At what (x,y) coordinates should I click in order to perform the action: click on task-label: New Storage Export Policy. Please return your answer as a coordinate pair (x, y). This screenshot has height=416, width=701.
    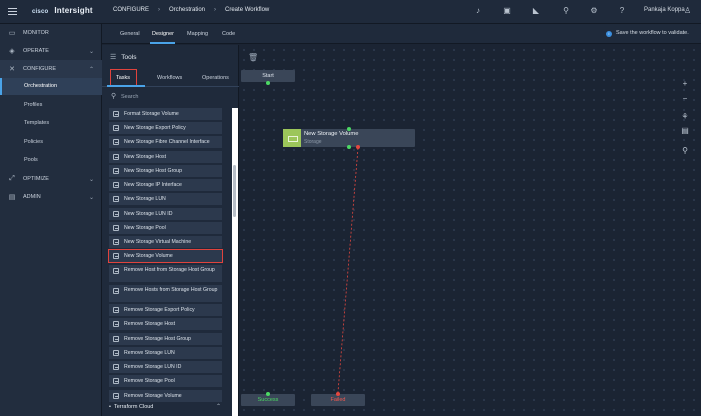
    Looking at the image, I should click on (155, 128).